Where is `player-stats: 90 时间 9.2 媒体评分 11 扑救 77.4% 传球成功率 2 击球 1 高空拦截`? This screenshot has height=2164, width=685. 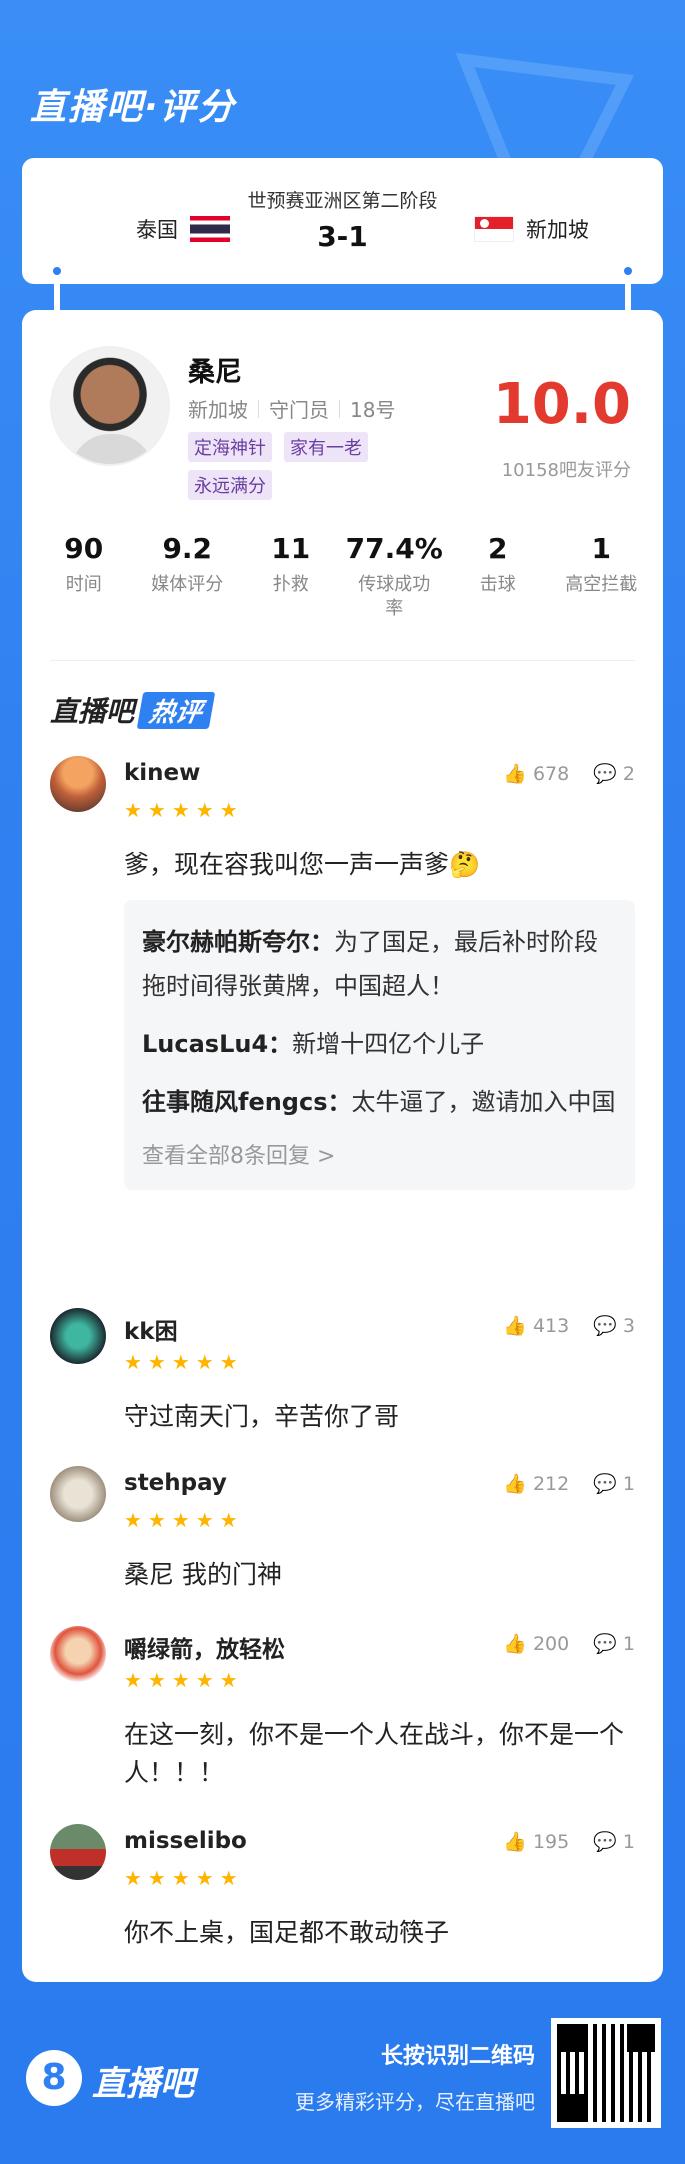
player-stats: 90 时间 9.2 媒体评分 11 扑救 77.4% 传球成功率 2 击球 1 高空拦截 is located at coordinates (342, 576).